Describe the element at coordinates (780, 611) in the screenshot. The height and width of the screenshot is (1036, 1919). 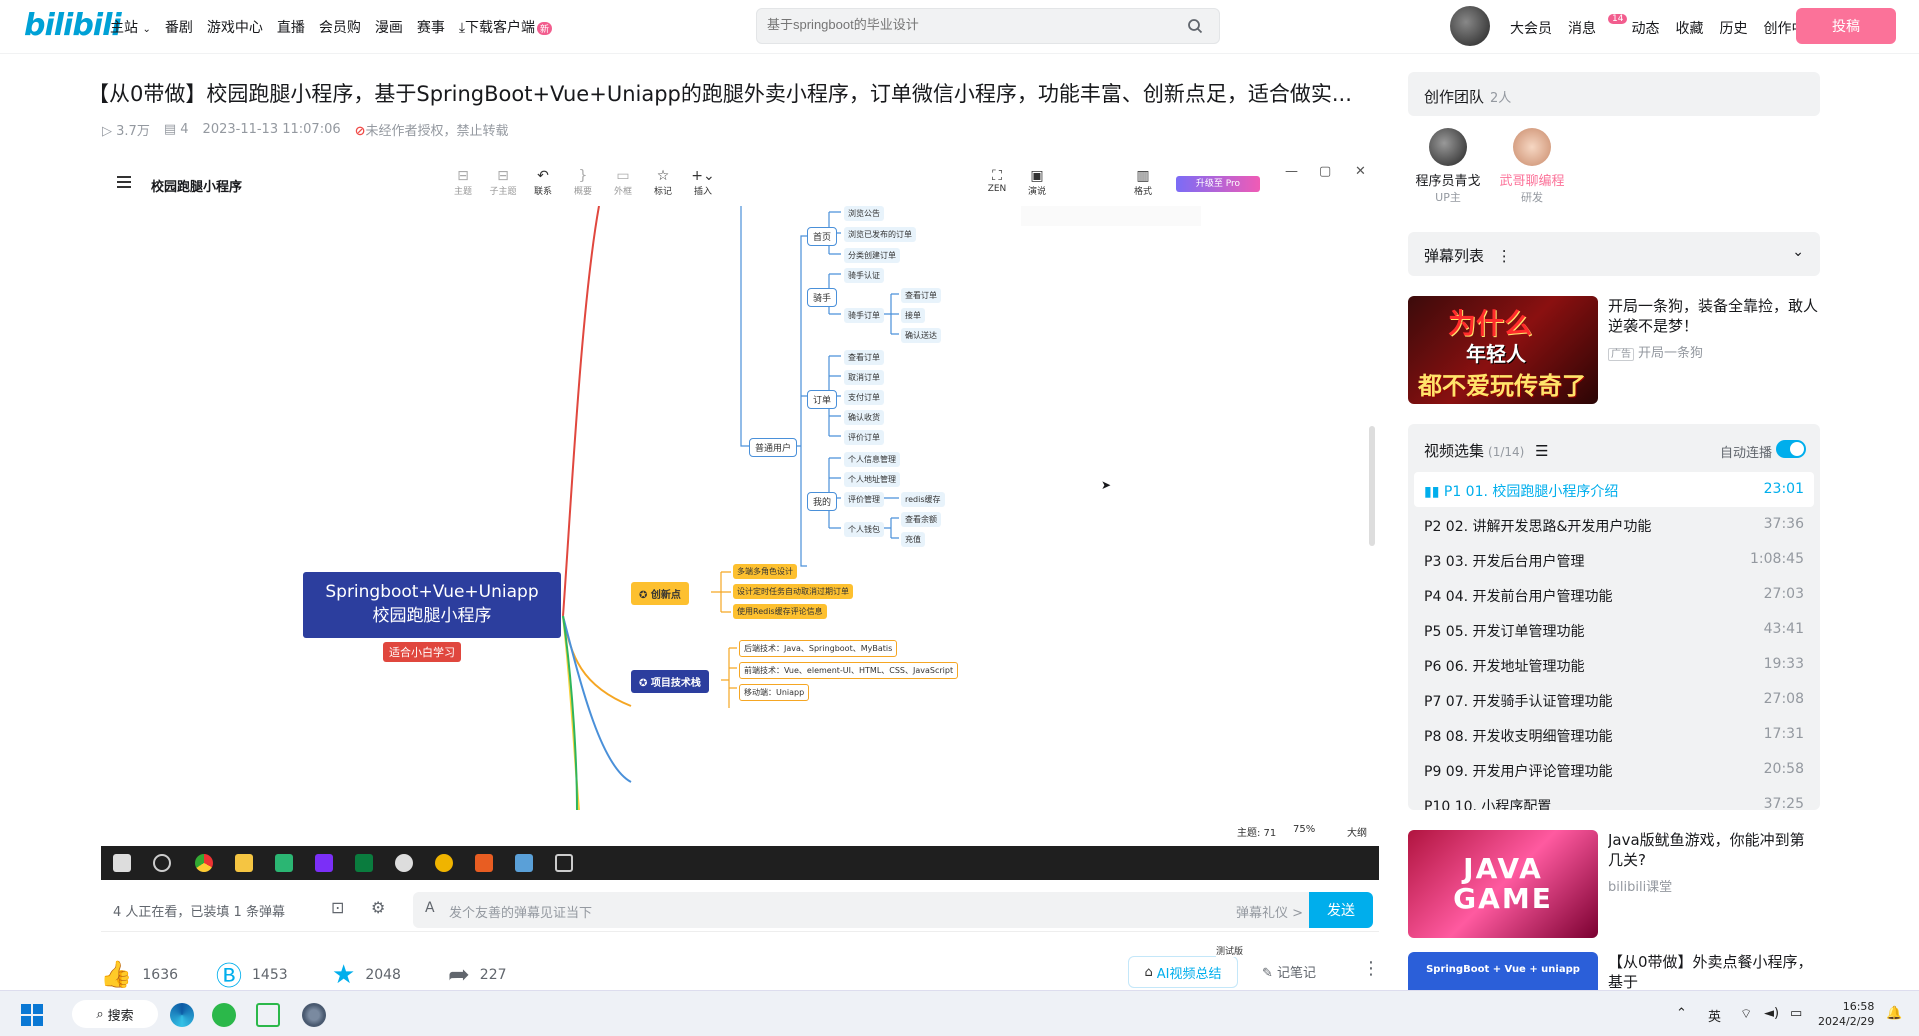
I see `mm-node: 使用Redis缓存评论信息` at that location.